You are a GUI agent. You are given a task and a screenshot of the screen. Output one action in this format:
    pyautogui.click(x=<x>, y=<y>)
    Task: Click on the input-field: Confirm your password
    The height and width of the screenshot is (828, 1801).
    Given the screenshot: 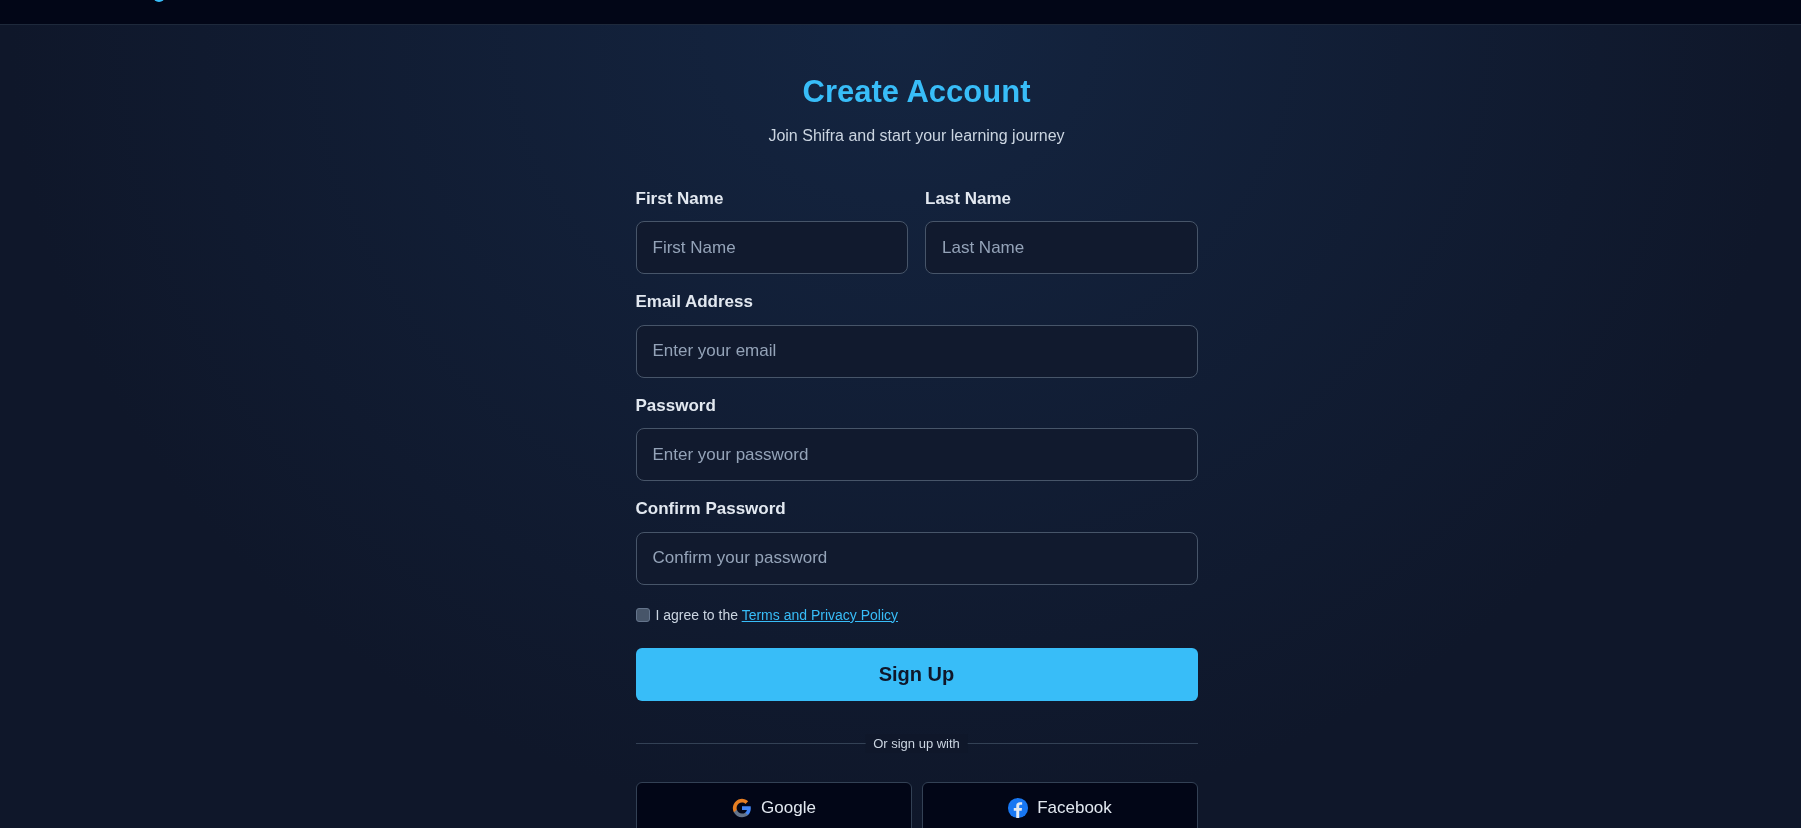 What is the action you would take?
    pyautogui.click(x=916, y=558)
    